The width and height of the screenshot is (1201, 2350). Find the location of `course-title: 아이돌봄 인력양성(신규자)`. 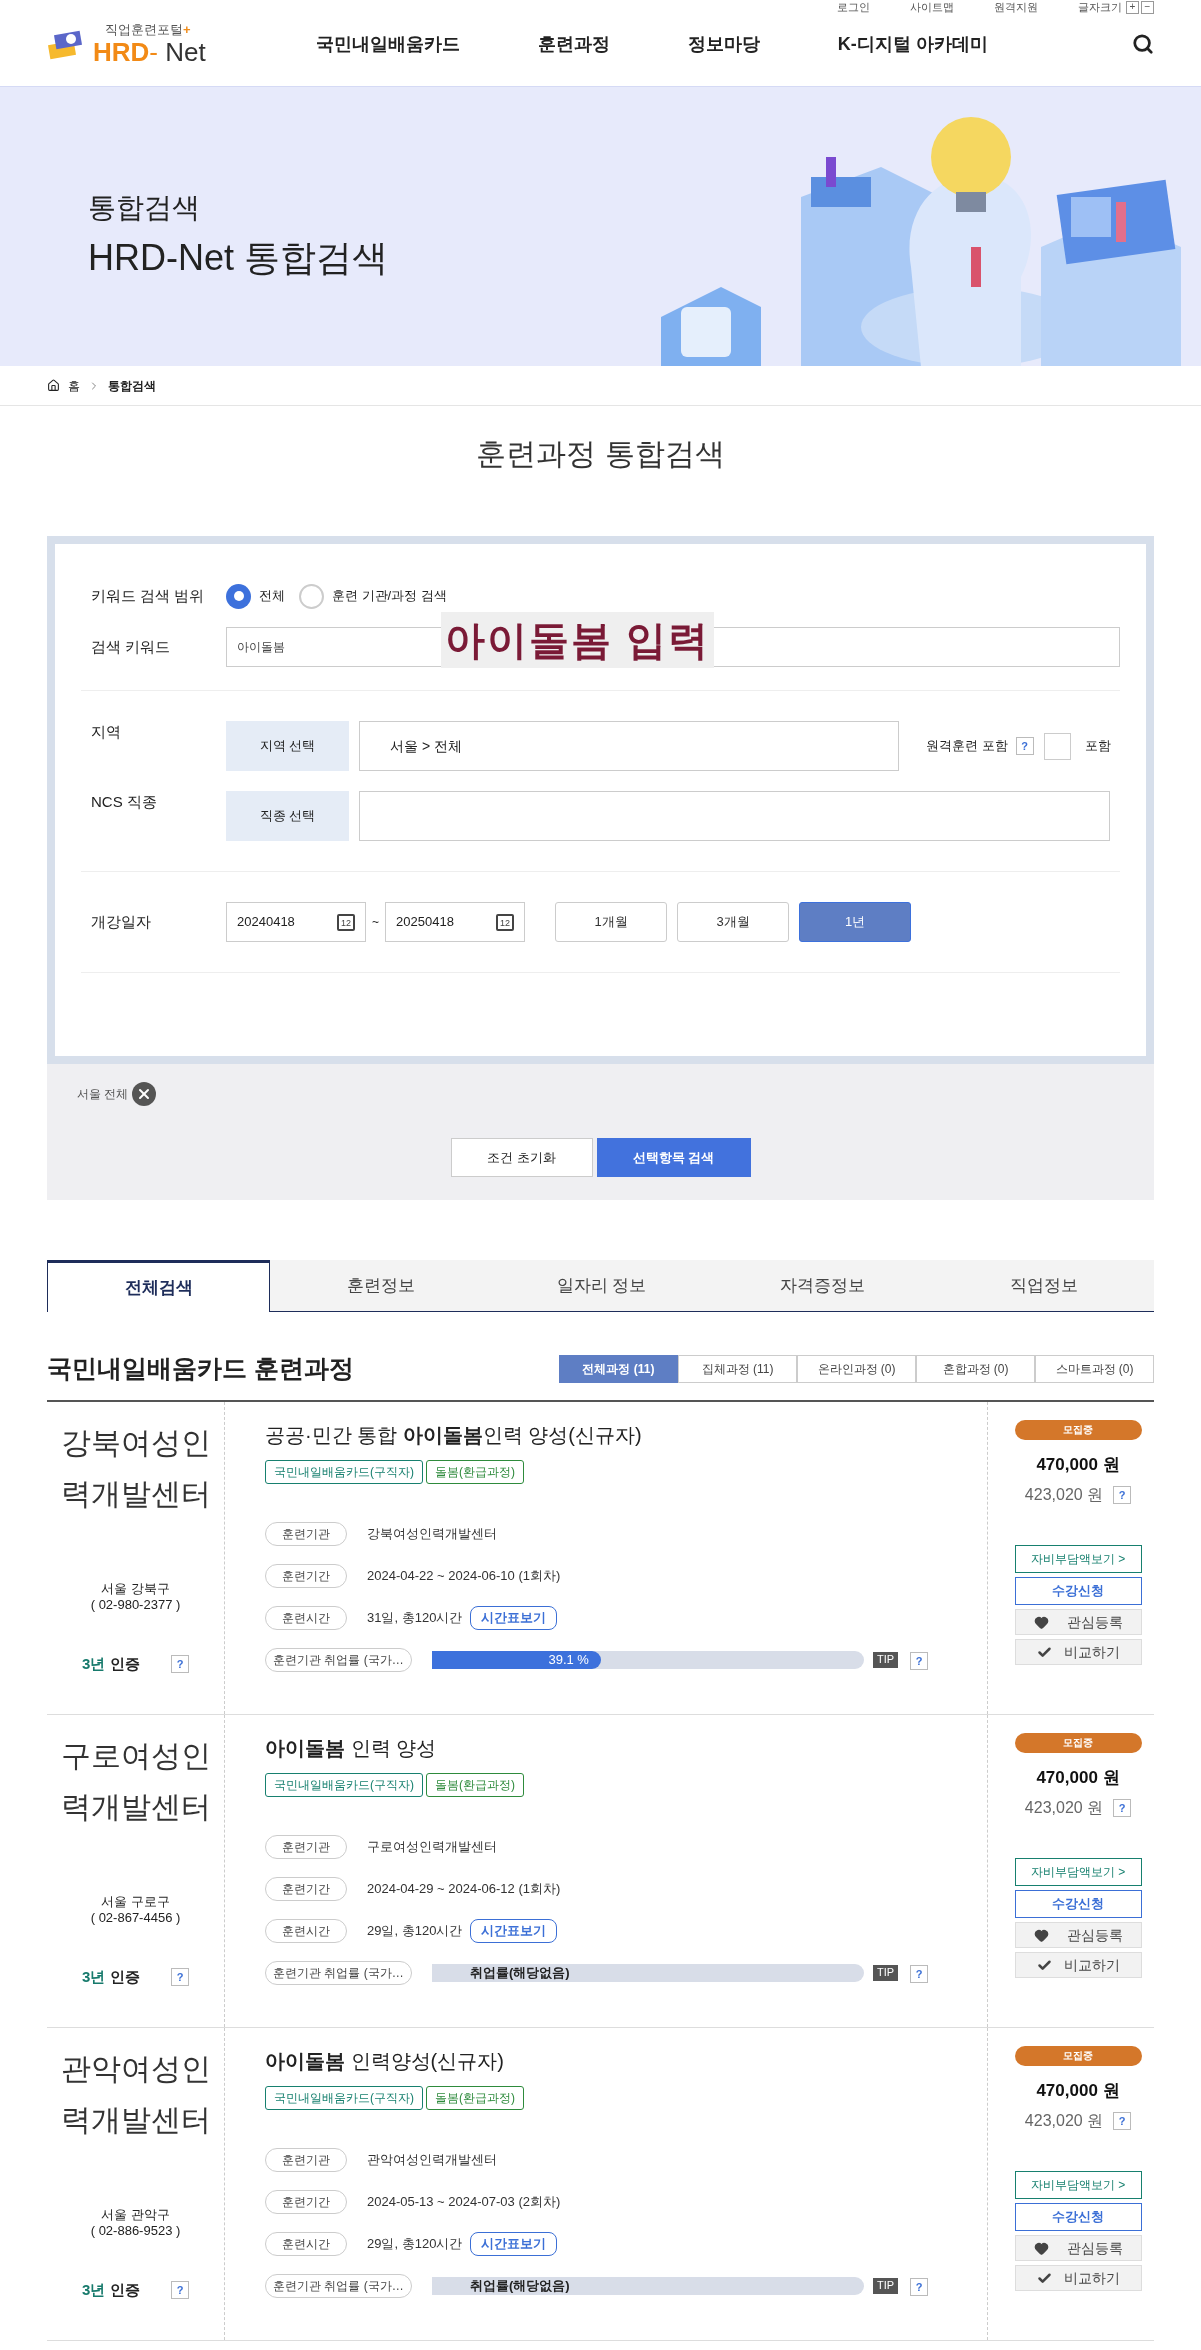

course-title: 아이돌봄 인력양성(신규자) is located at coordinates (626, 2060).